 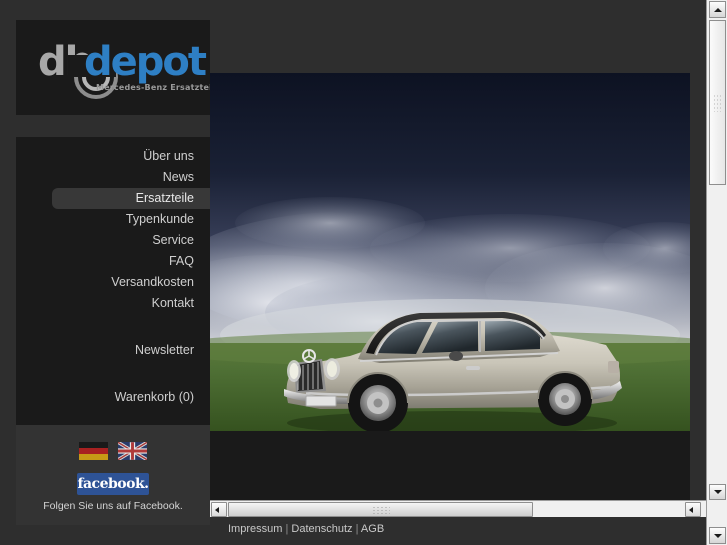 I want to click on cart-label: Warenkorb (0), so click(x=154, y=397).